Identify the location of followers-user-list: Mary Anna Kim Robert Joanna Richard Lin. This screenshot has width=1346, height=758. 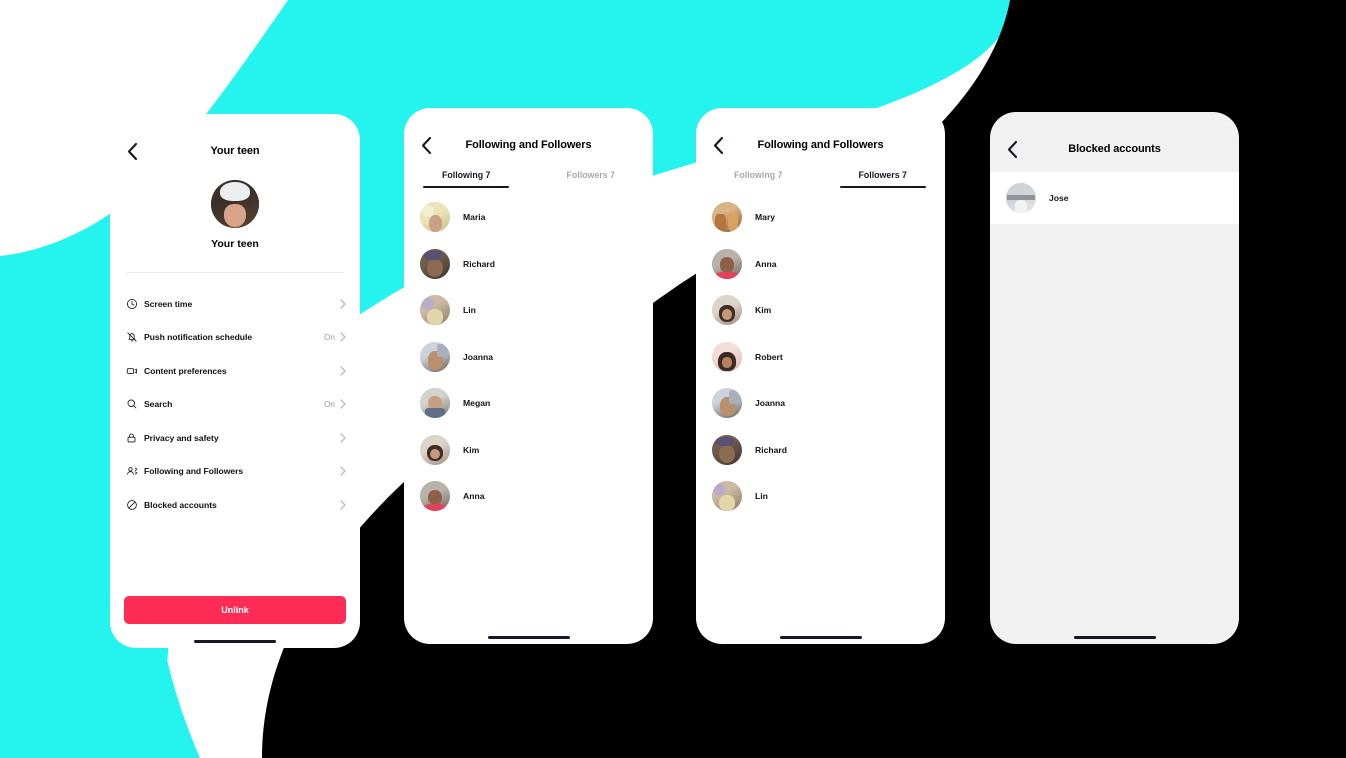
(820, 409).